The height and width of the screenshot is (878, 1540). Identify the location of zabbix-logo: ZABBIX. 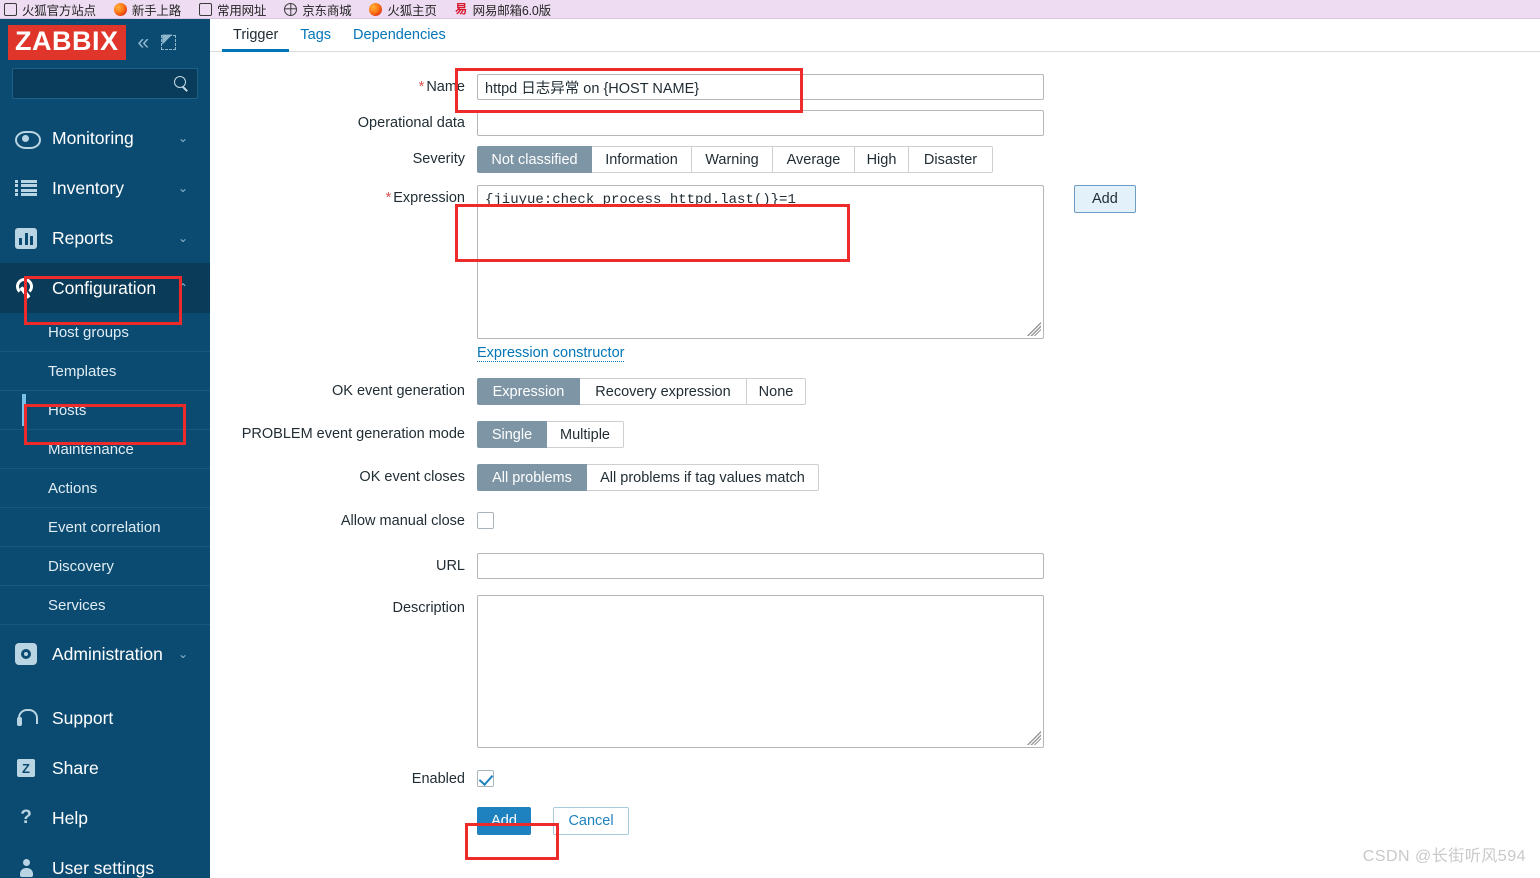
(67, 42).